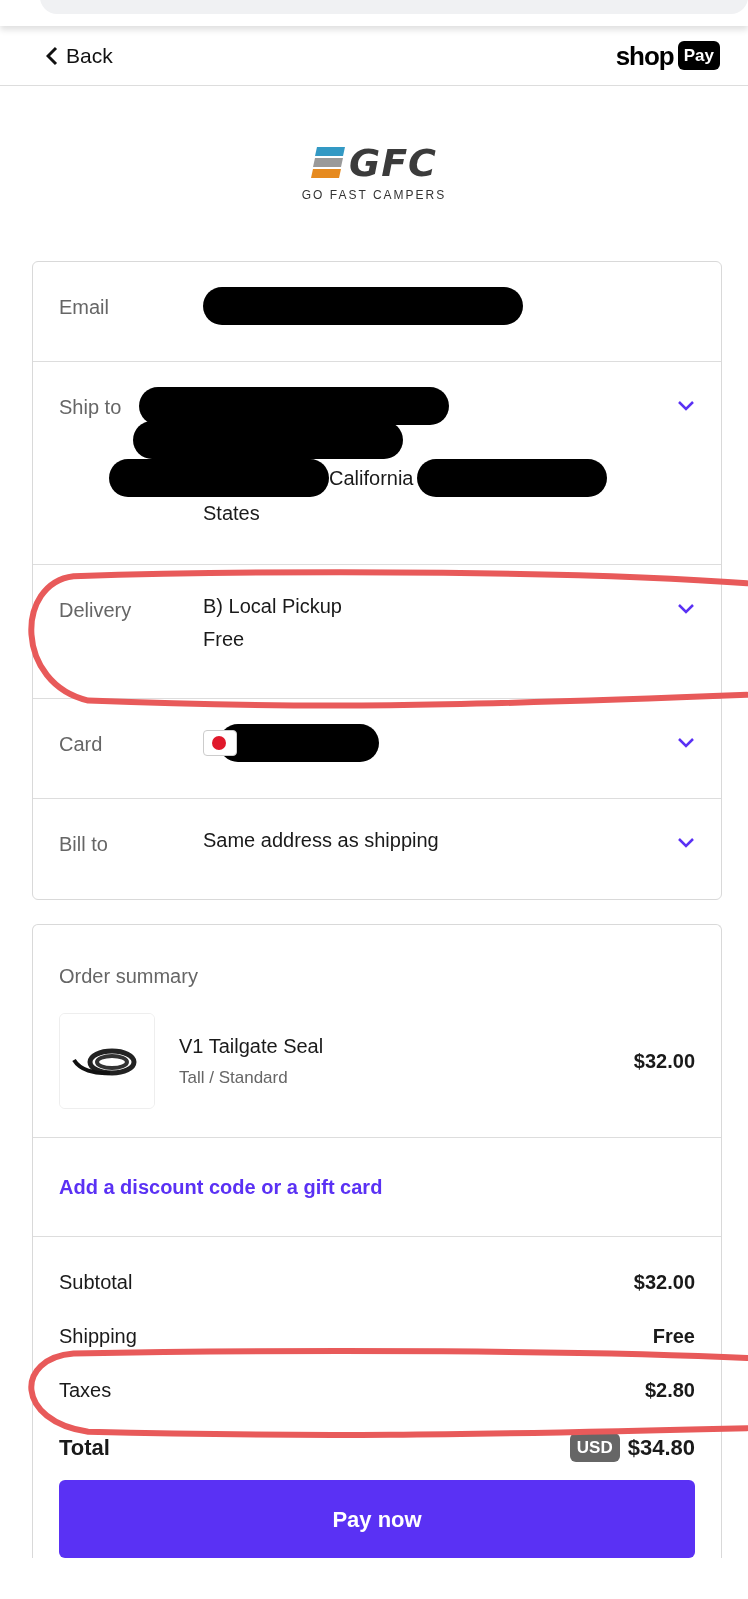  Describe the element at coordinates (698, 55) in the screenshot. I see `shop-pay-logo: Pay` at that location.